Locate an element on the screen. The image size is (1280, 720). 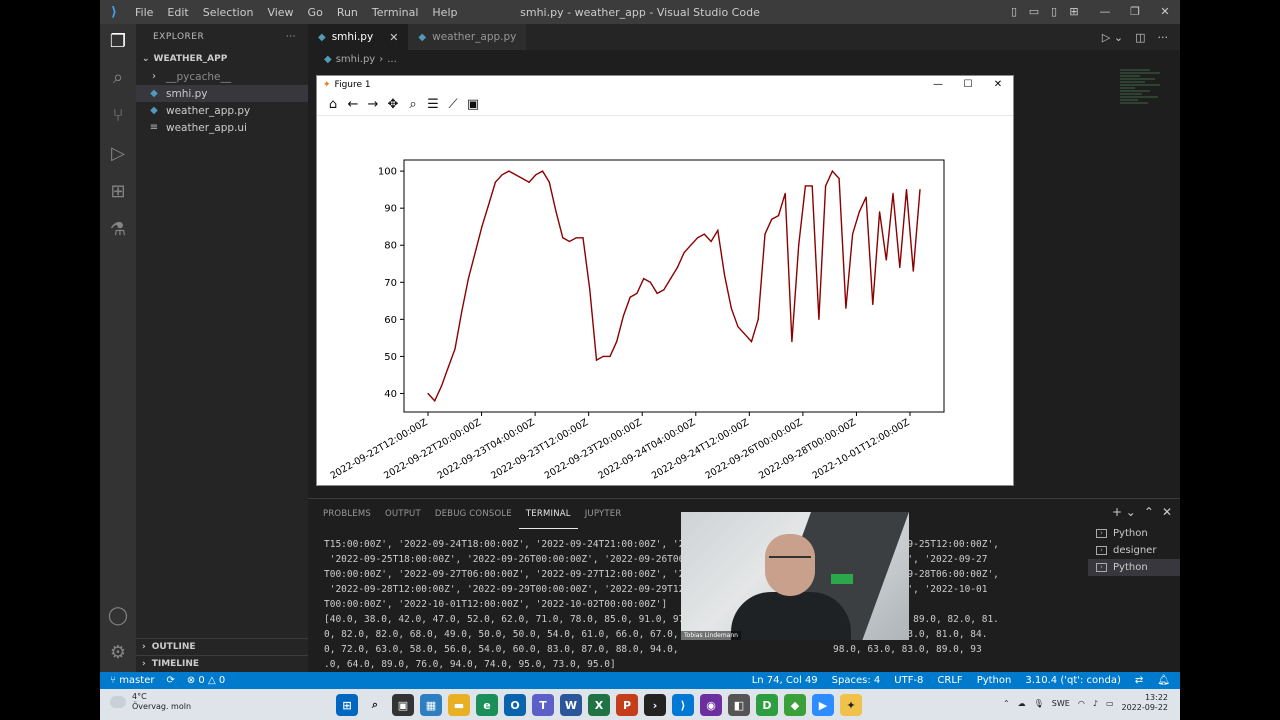
volume-icon: ♪ is located at coordinates (1095, 703).